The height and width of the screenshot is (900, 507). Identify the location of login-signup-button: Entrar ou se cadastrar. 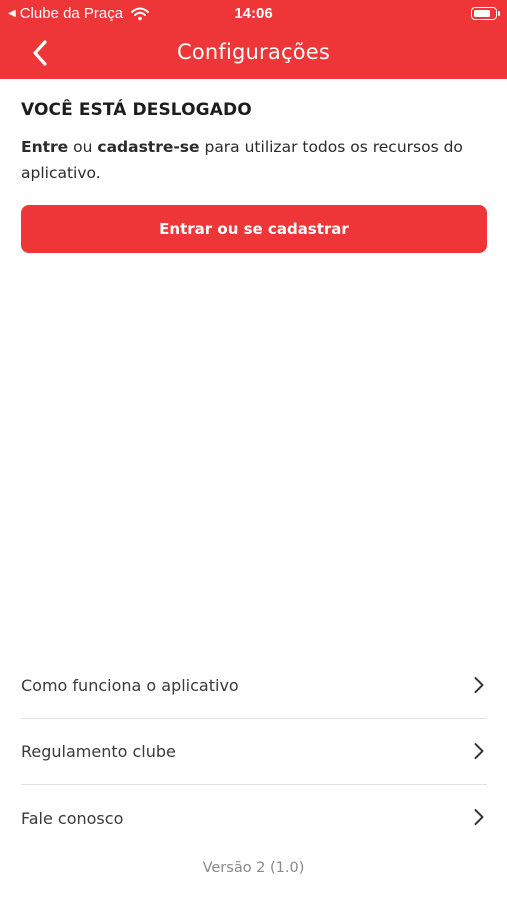
(254, 229).